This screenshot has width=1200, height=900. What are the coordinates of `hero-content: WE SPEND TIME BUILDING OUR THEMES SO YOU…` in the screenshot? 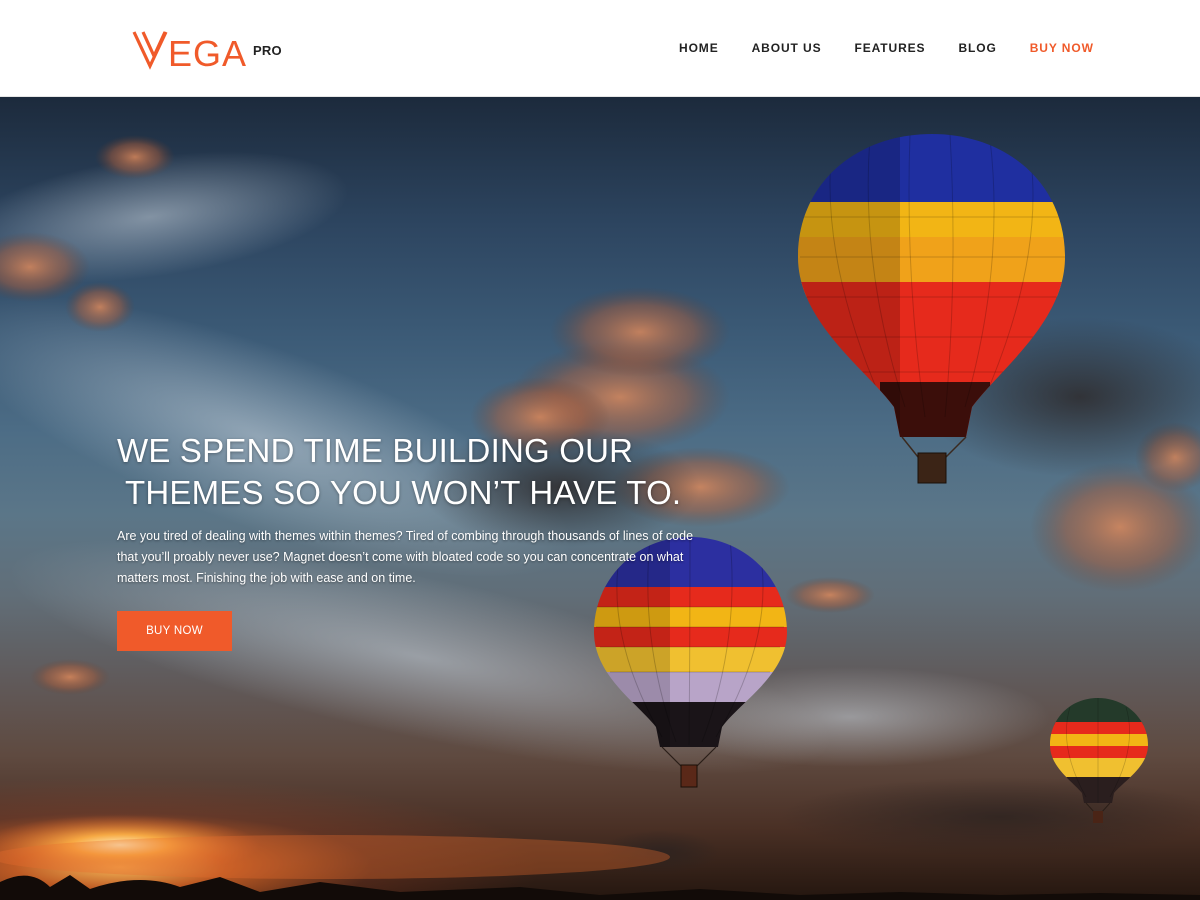 It's located at (417, 540).